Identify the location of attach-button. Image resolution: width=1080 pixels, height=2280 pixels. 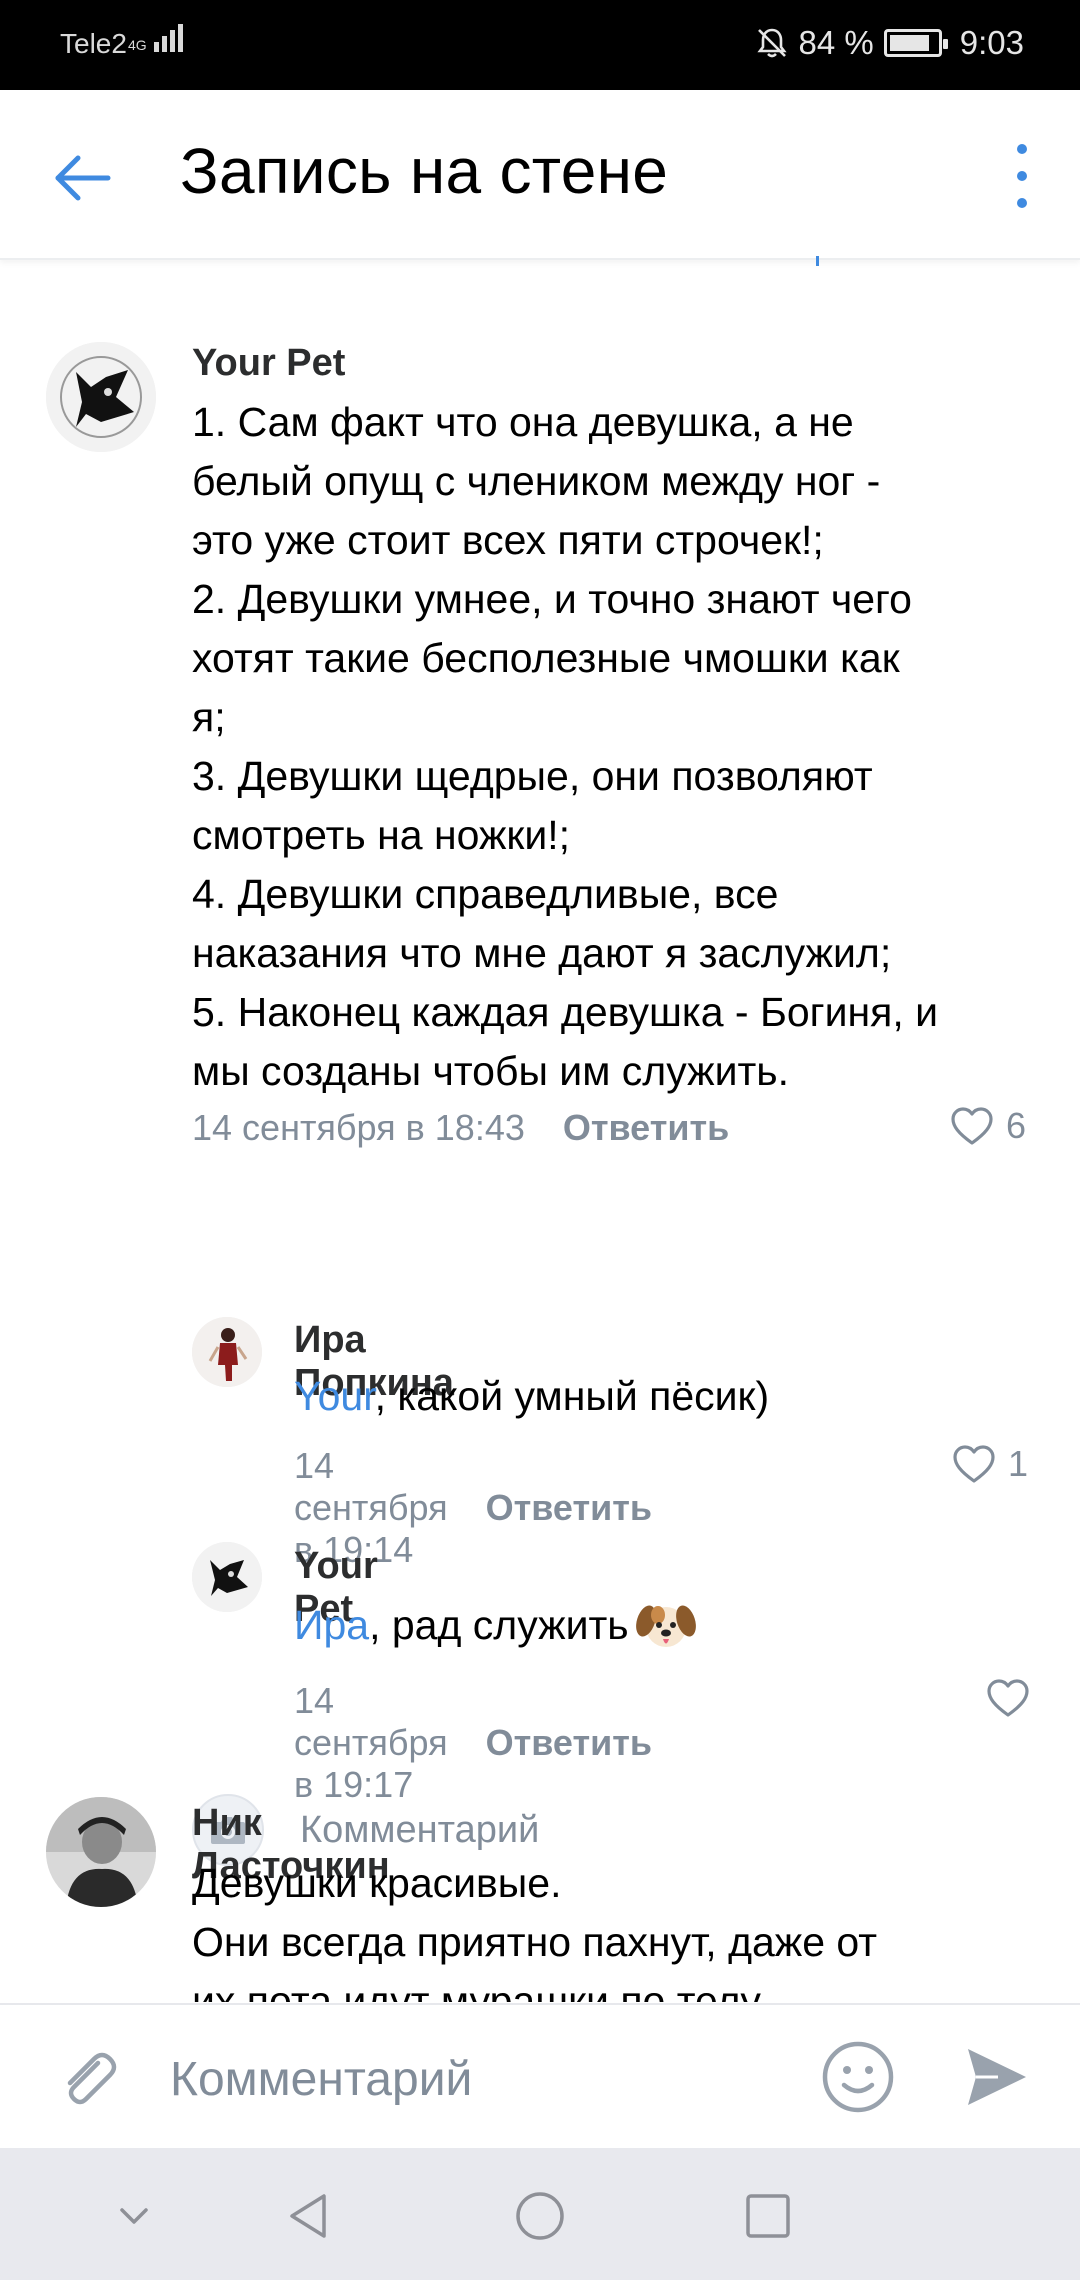
(86, 2077).